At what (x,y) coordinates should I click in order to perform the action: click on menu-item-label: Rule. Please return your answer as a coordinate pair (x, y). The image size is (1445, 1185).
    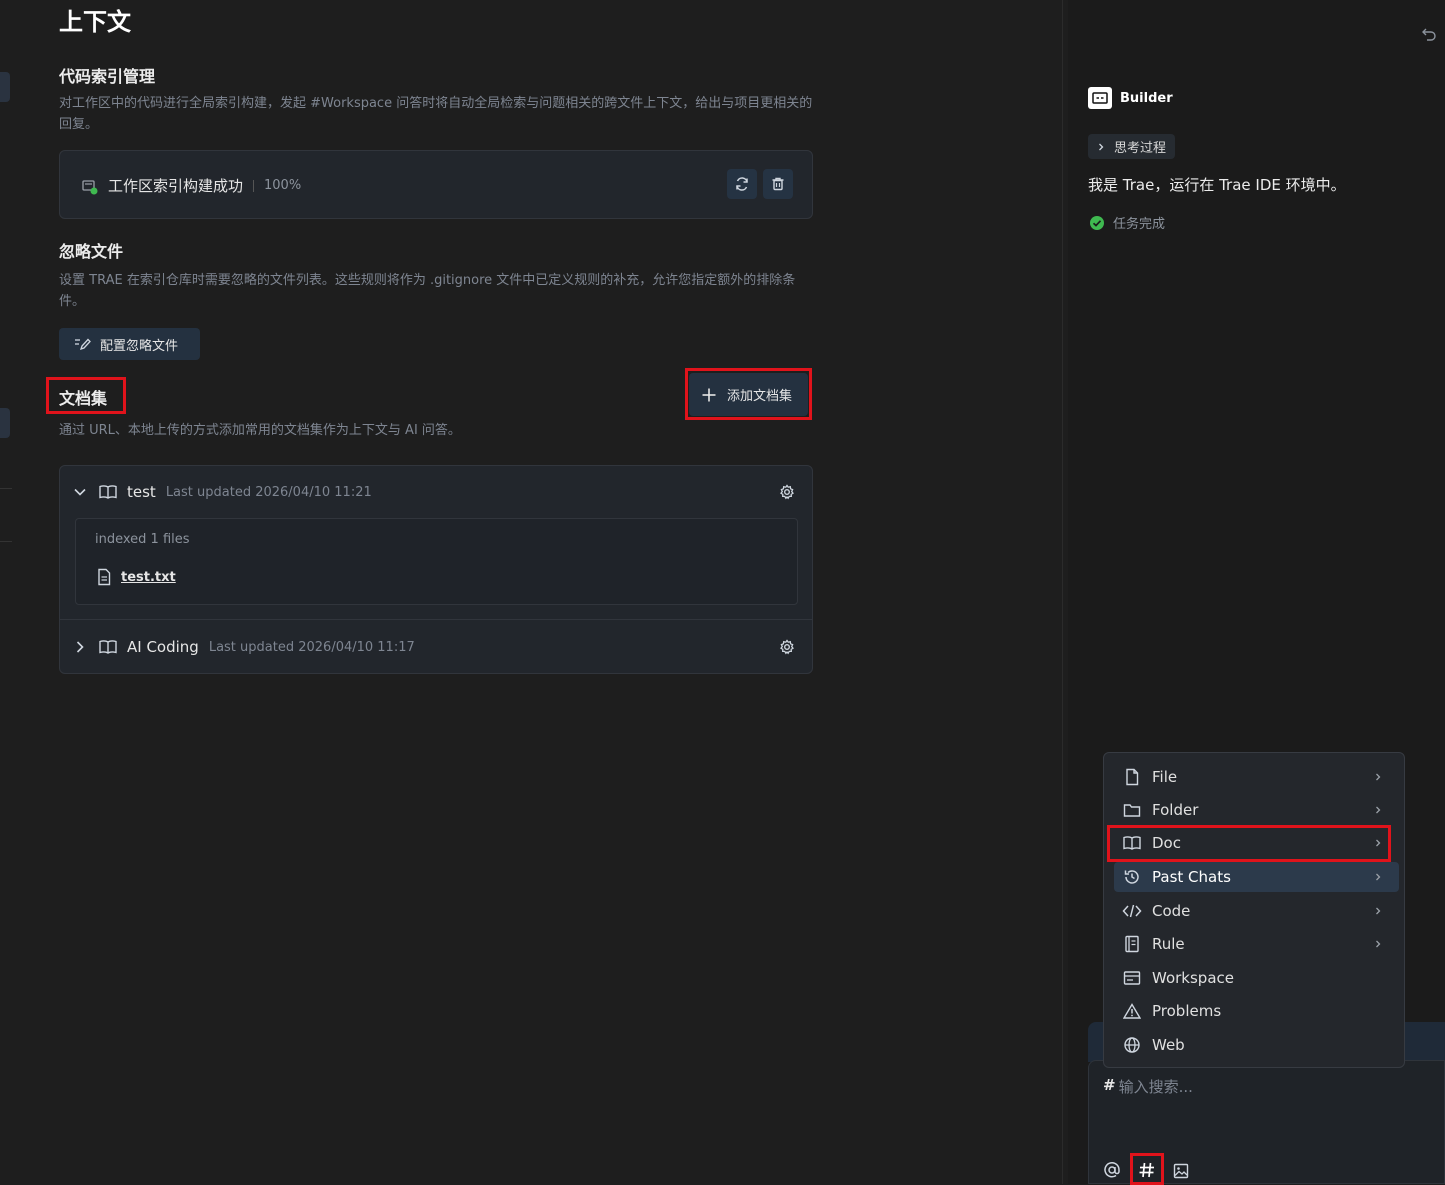
    Looking at the image, I should click on (1168, 944).